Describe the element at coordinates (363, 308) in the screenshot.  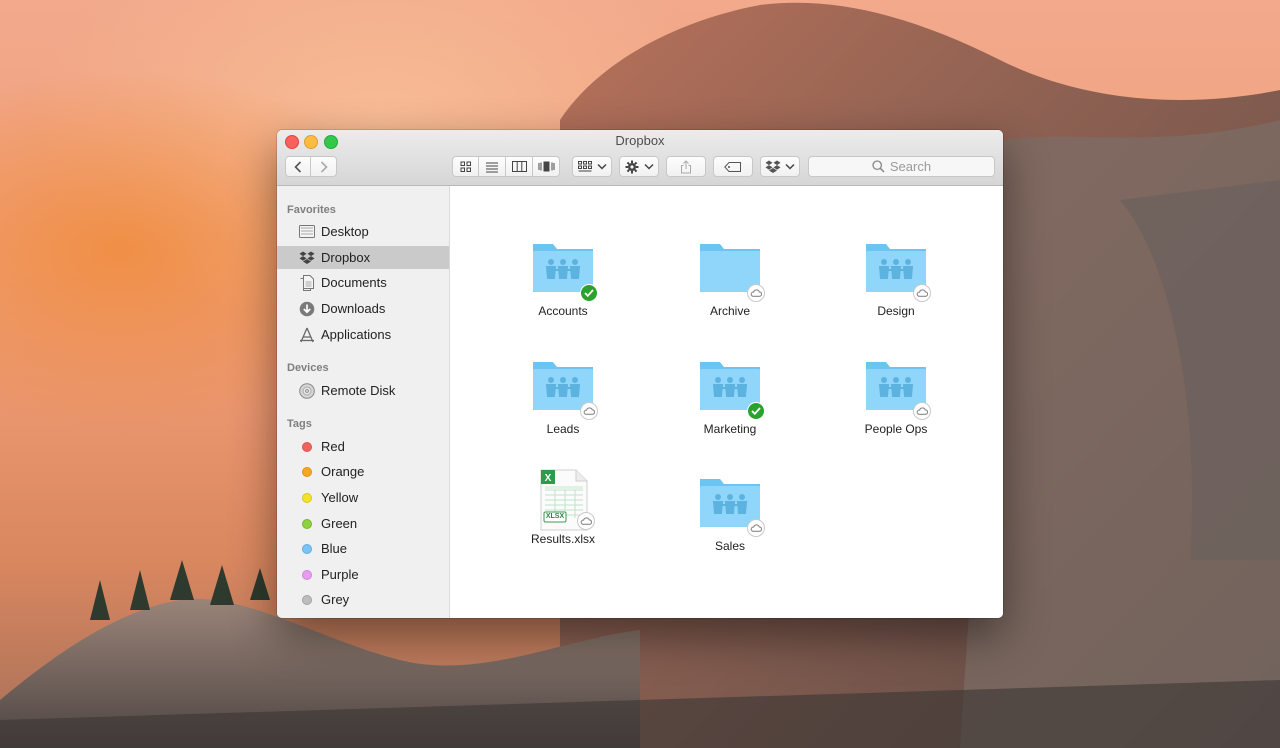
I see `sidebar-item-downloads: Downloads` at that location.